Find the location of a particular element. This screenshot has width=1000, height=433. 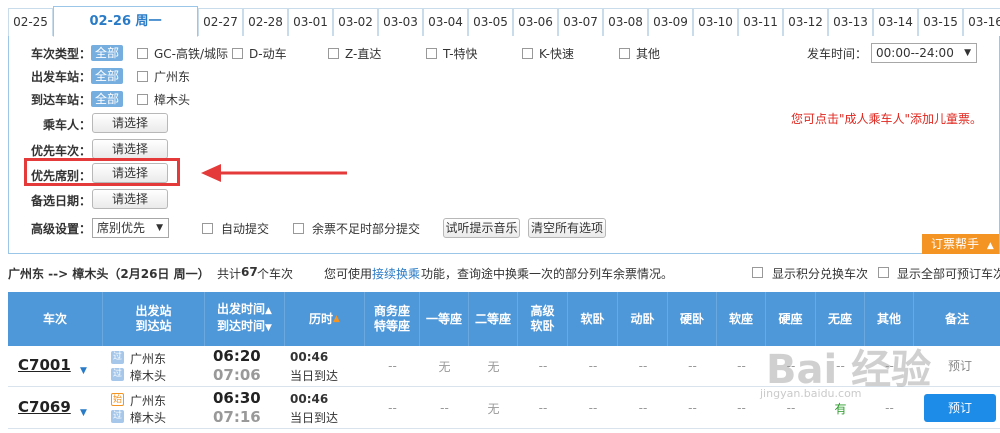

date-tab: 03-06 is located at coordinates (535, 22).